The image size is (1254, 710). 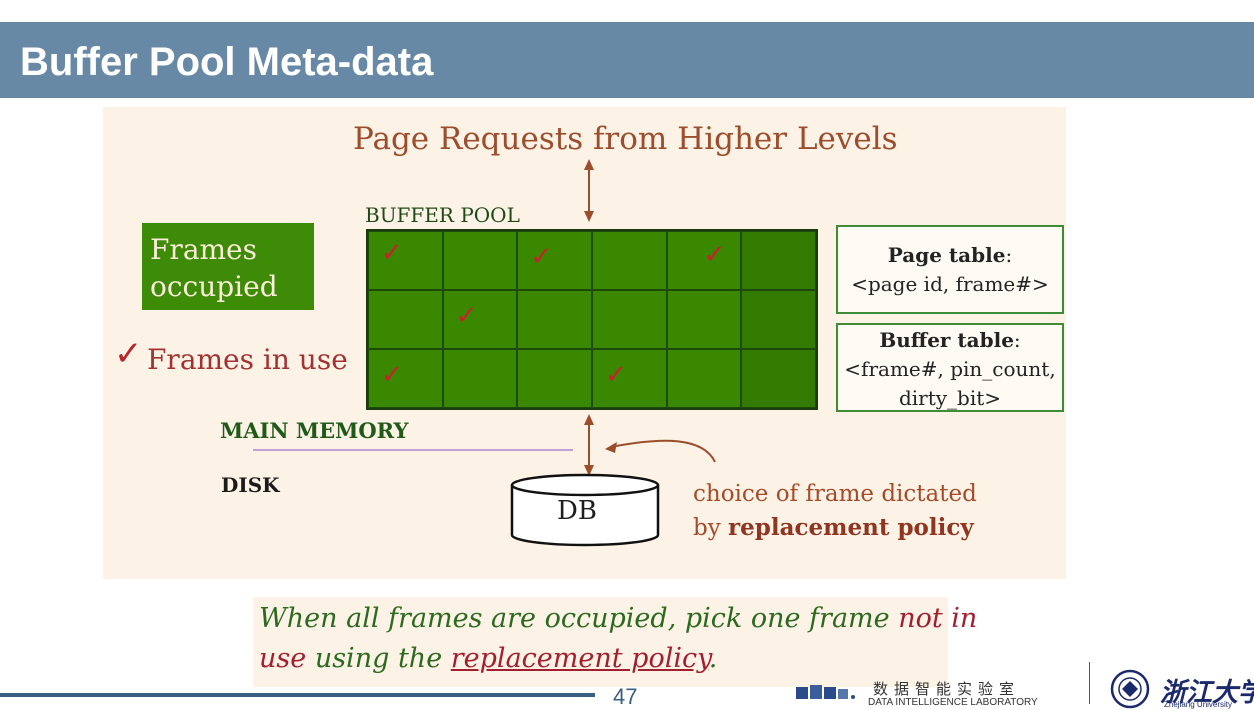 What do you see at coordinates (947, 689) in the screenshot?
I see `lab-name-cn: 数据智能实验室` at bounding box center [947, 689].